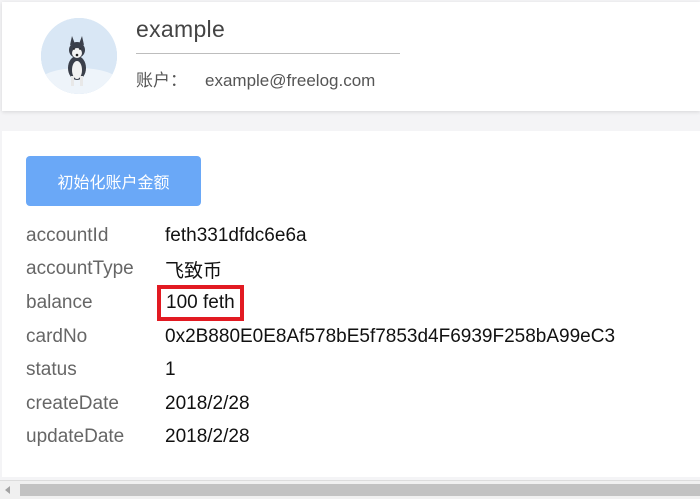  I want to click on avatar, so click(79, 56).